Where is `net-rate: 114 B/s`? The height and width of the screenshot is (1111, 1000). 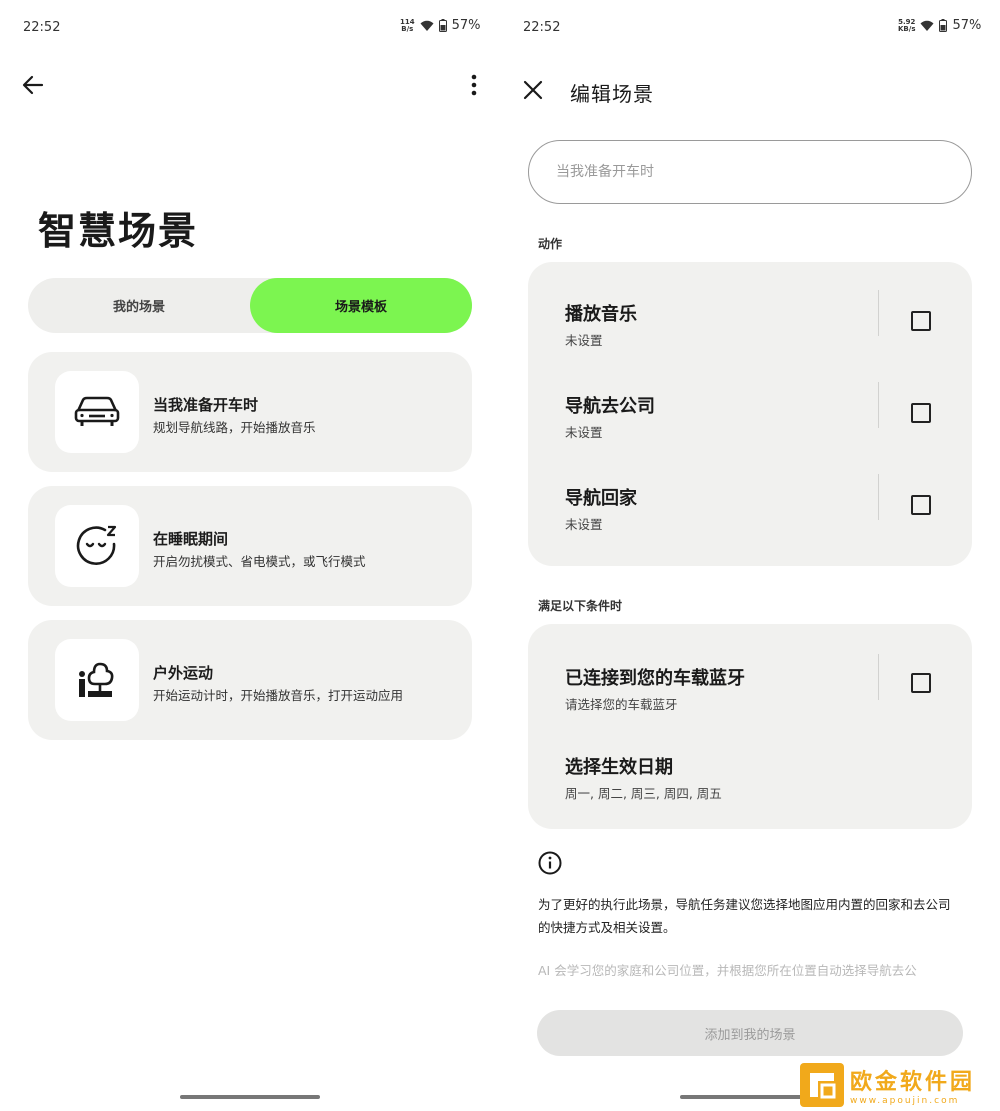
net-rate: 114 B/s is located at coordinates (407, 25).